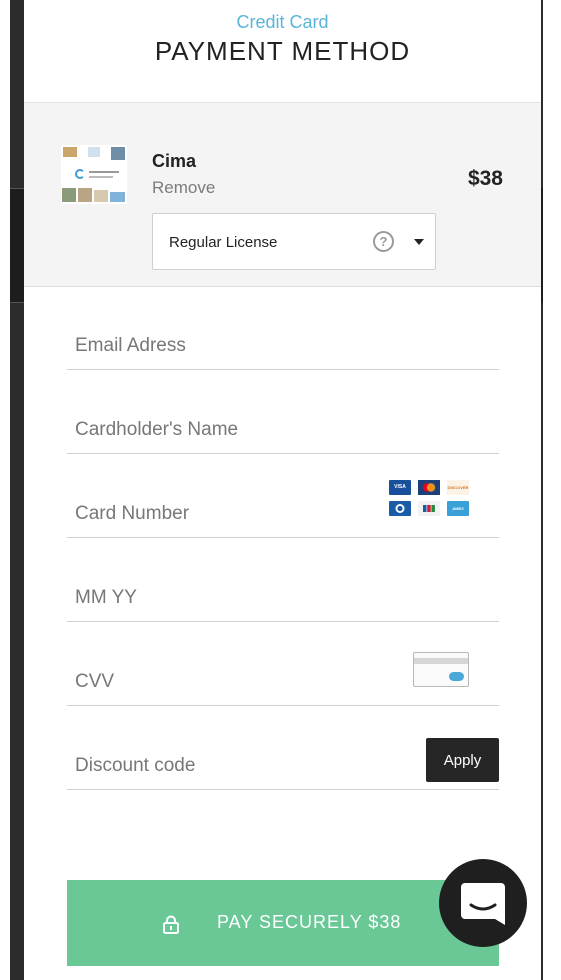 The image size is (561, 980). Describe the element at coordinates (225, 430) in the screenshot. I see `cardholder-name-field` at that location.